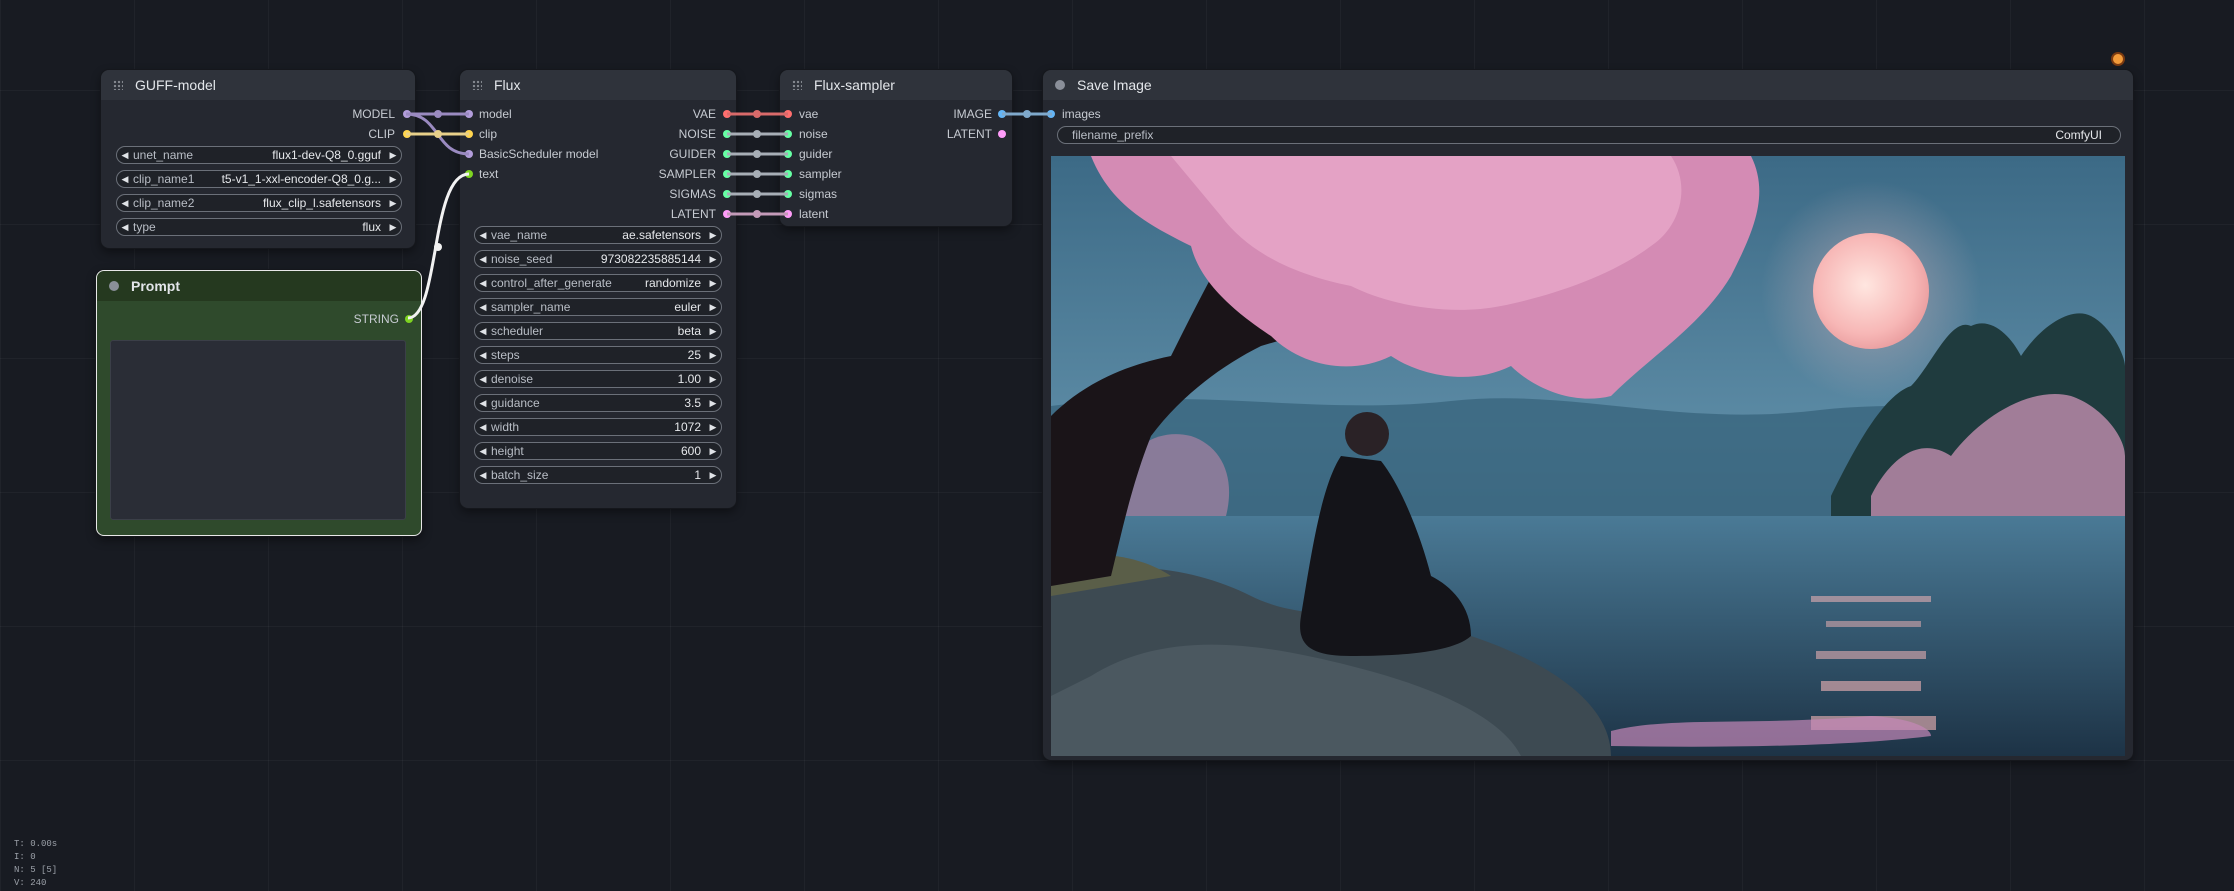 This screenshot has width=2234, height=891. What do you see at coordinates (661, 235) in the screenshot?
I see `widget-value: ae.safetensors` at bounding box center [661, 235].